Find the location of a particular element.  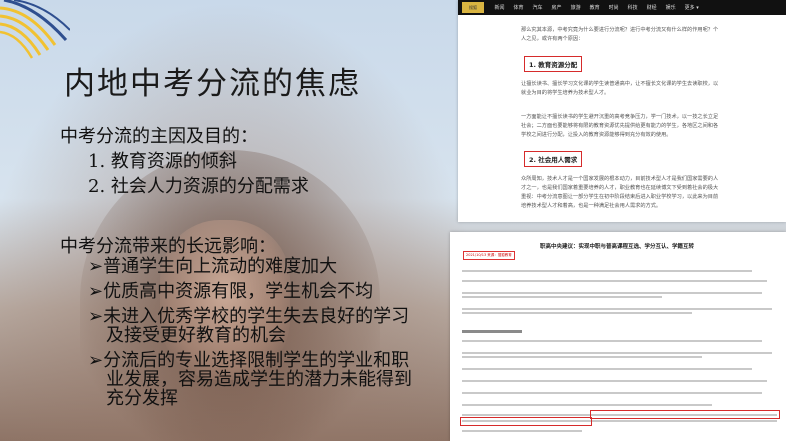

sohu-logo: 搜狐 is located at coordinates (473, 7).